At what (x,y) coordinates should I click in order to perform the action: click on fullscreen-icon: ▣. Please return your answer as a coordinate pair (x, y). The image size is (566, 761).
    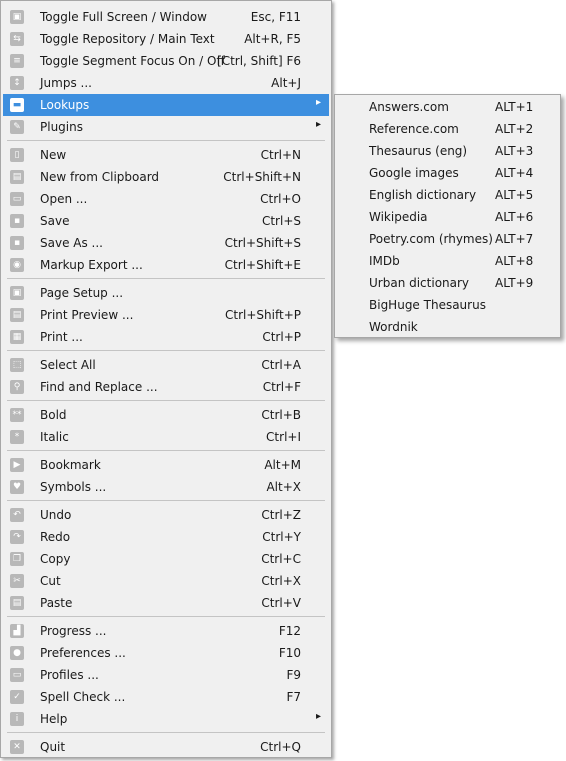
    Looking at the image, I should click on (17, 17).